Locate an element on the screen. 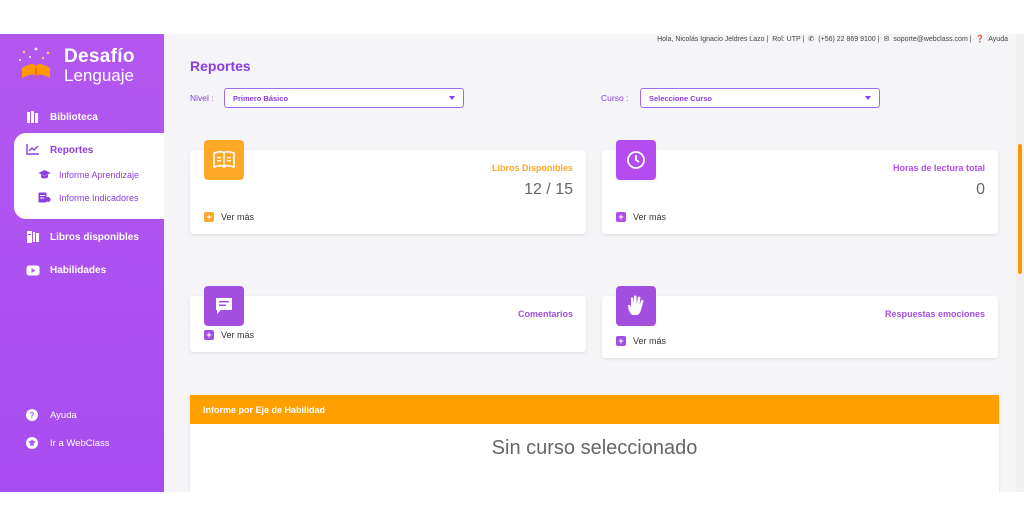  help-link: Ayuda is located at coordinates (998, 39).